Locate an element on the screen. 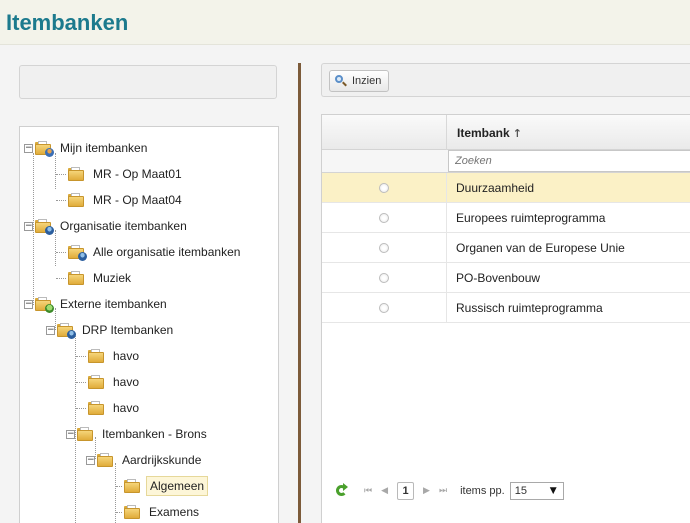  tree-node-label: MR - Op Maat01 is located at coordinates (137, 174).